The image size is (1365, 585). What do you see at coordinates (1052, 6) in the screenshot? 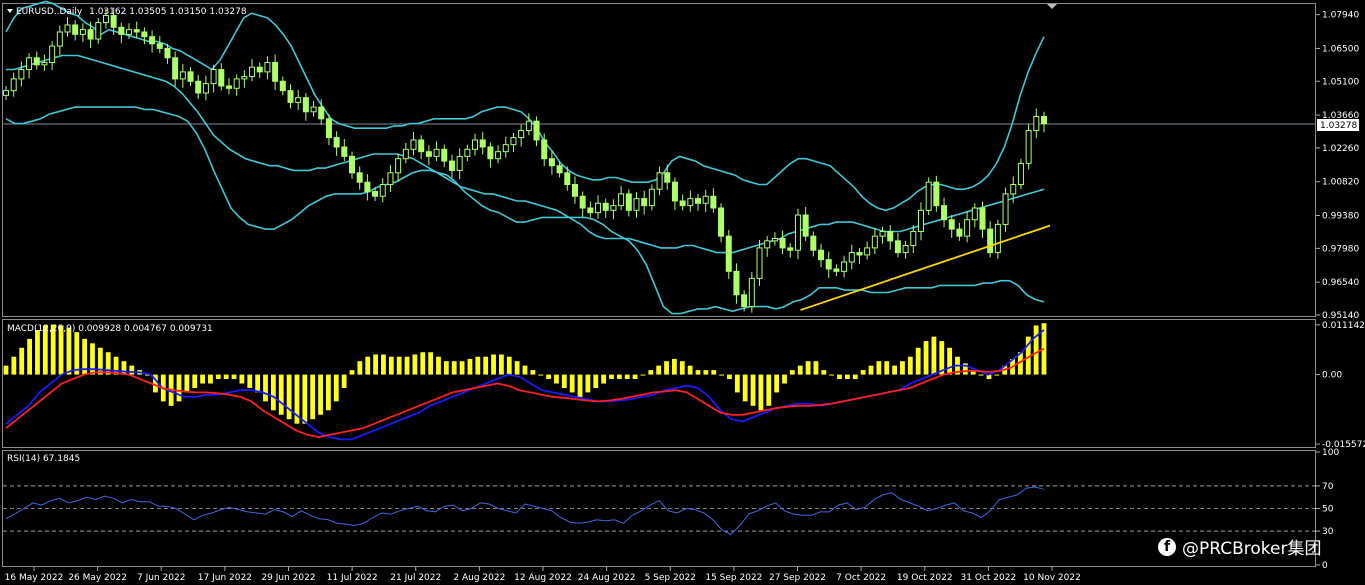
I see `scroll-marker-icon` at bounding box center [1052, 6].